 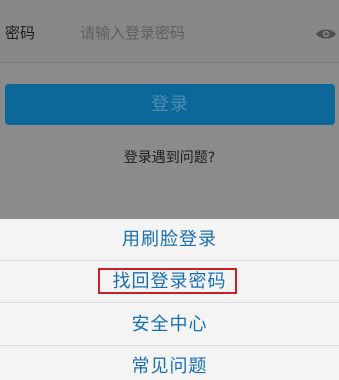 I want to click on sheet-item-security-center: 安全中心, so click(x=169, y=325).